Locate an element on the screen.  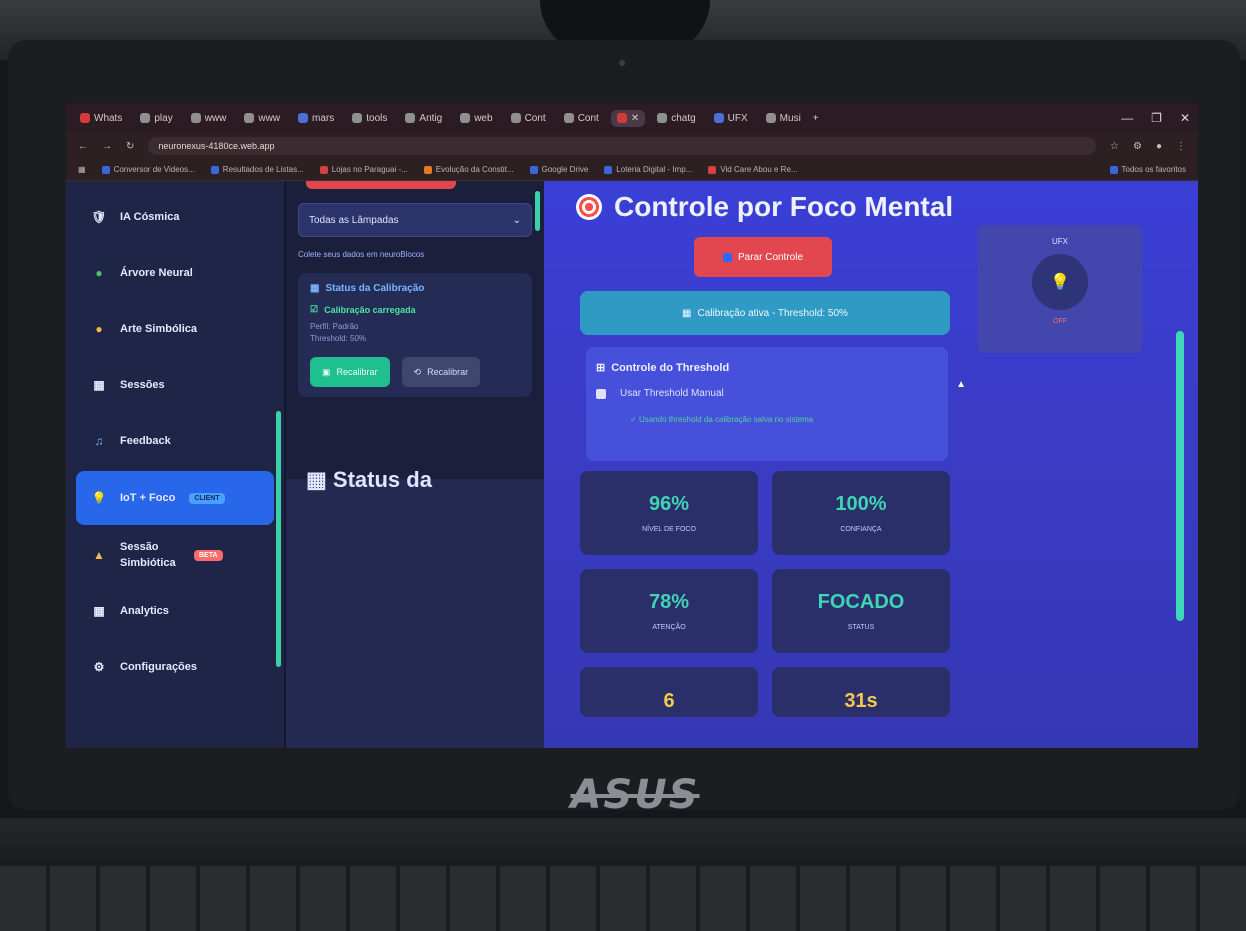
all-bookmarks: Todos os favoritos is located at coordinates (1147, 169).